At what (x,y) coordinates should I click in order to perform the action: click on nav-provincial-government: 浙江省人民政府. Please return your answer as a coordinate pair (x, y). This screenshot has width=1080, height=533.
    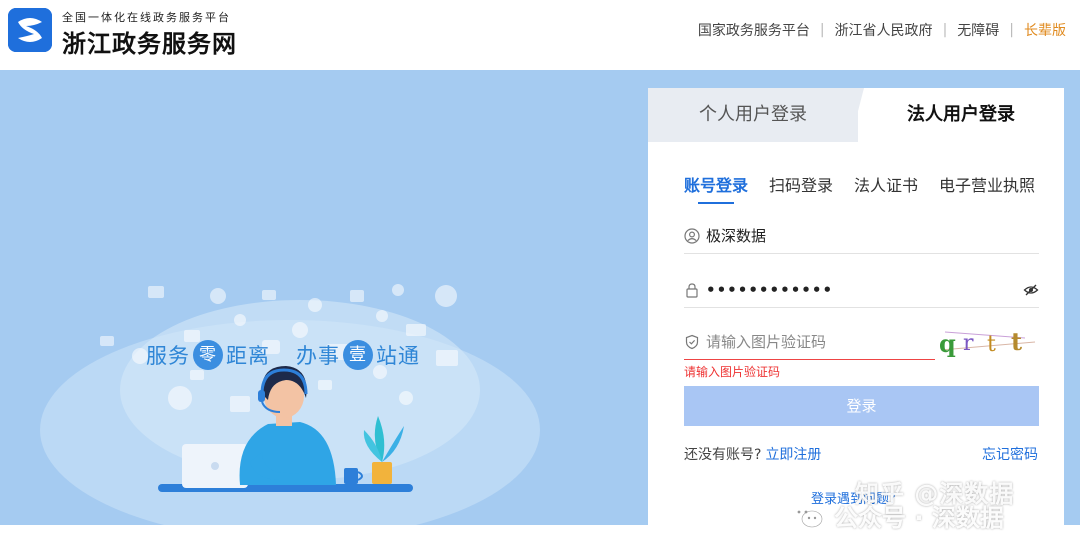
    Looking at the image, I should click on (884, 30).